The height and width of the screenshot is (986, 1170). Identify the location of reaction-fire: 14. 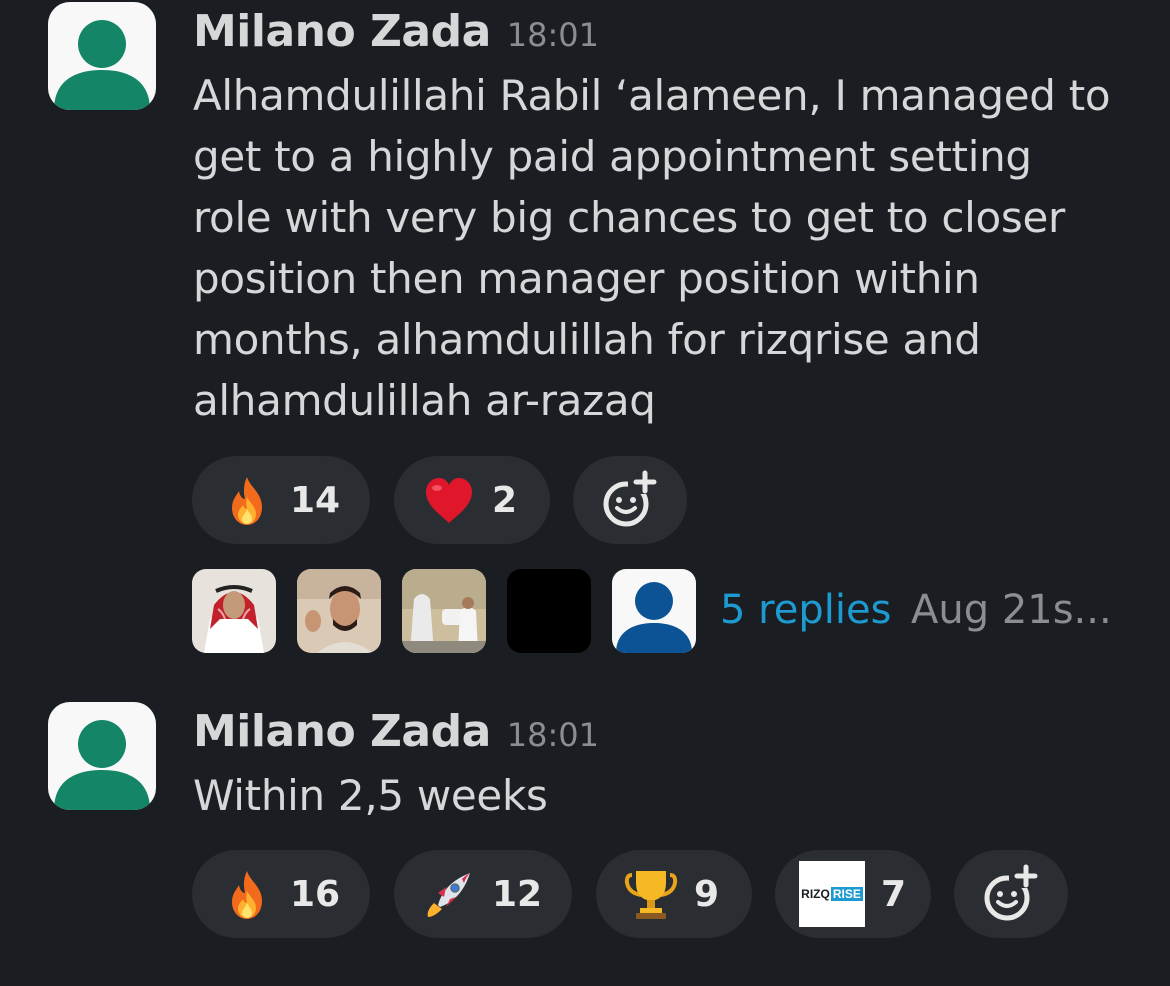
(281, 500).